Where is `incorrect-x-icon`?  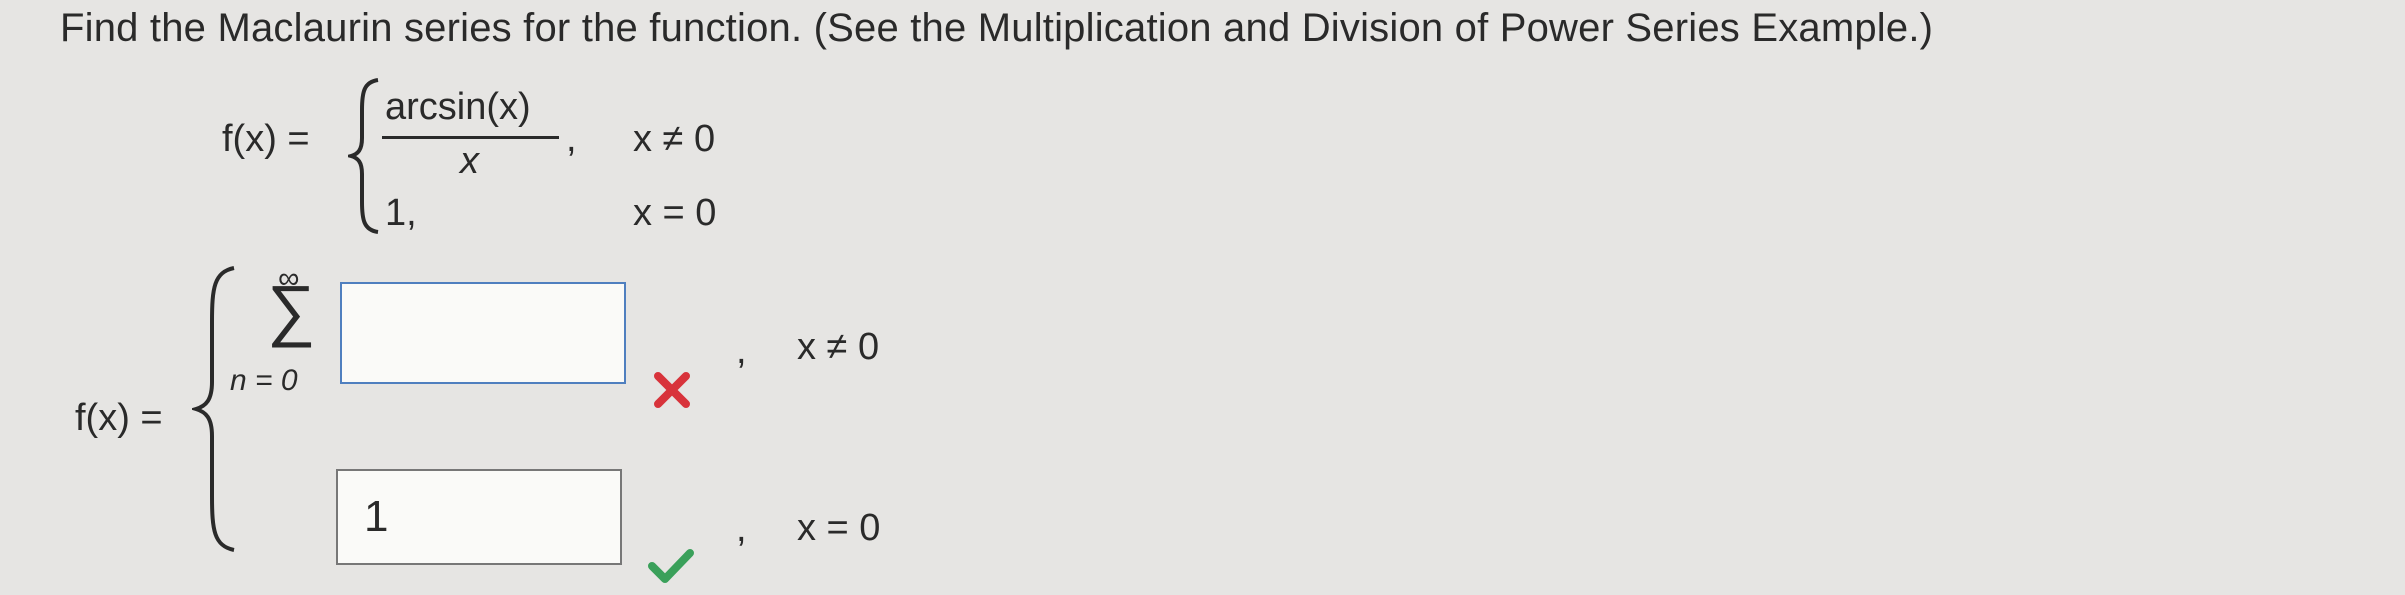 incorrect-x-icon is located at coordinates (672, 390).